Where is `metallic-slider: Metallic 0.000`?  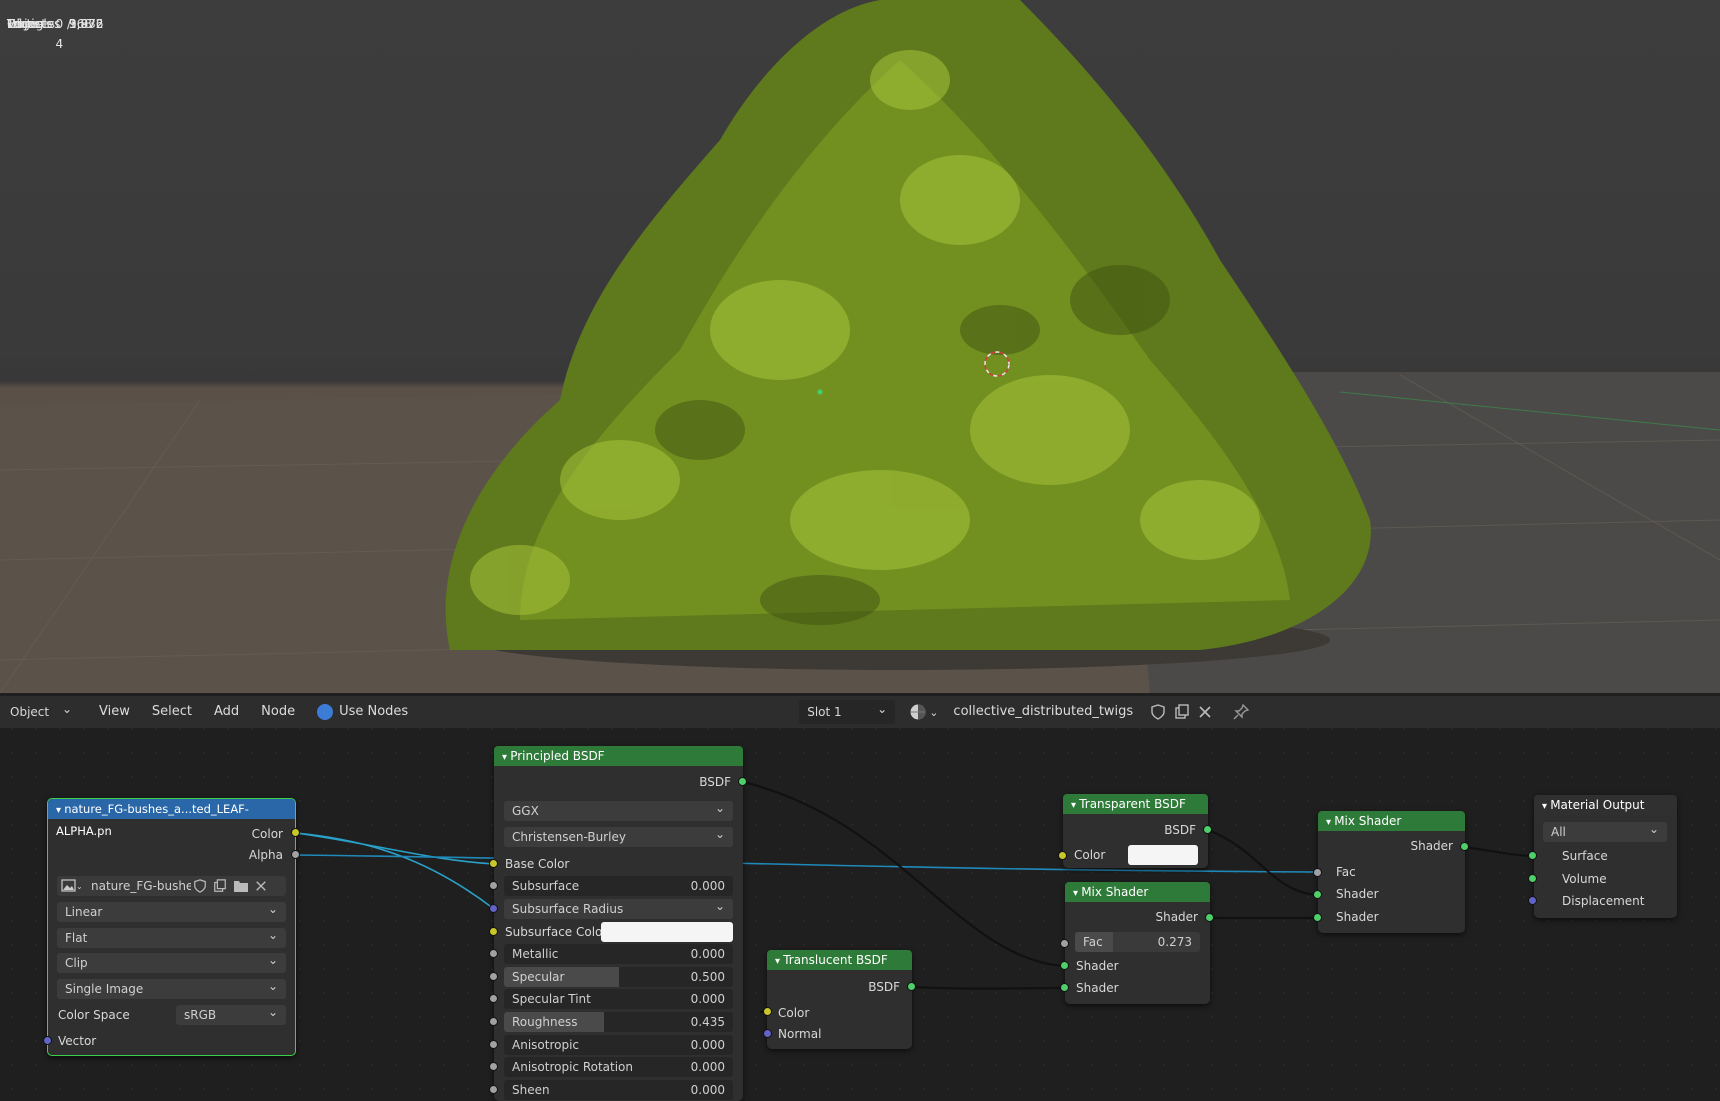 metallic-slider: Metallic 0.000 is located at coordinates (618, 954).